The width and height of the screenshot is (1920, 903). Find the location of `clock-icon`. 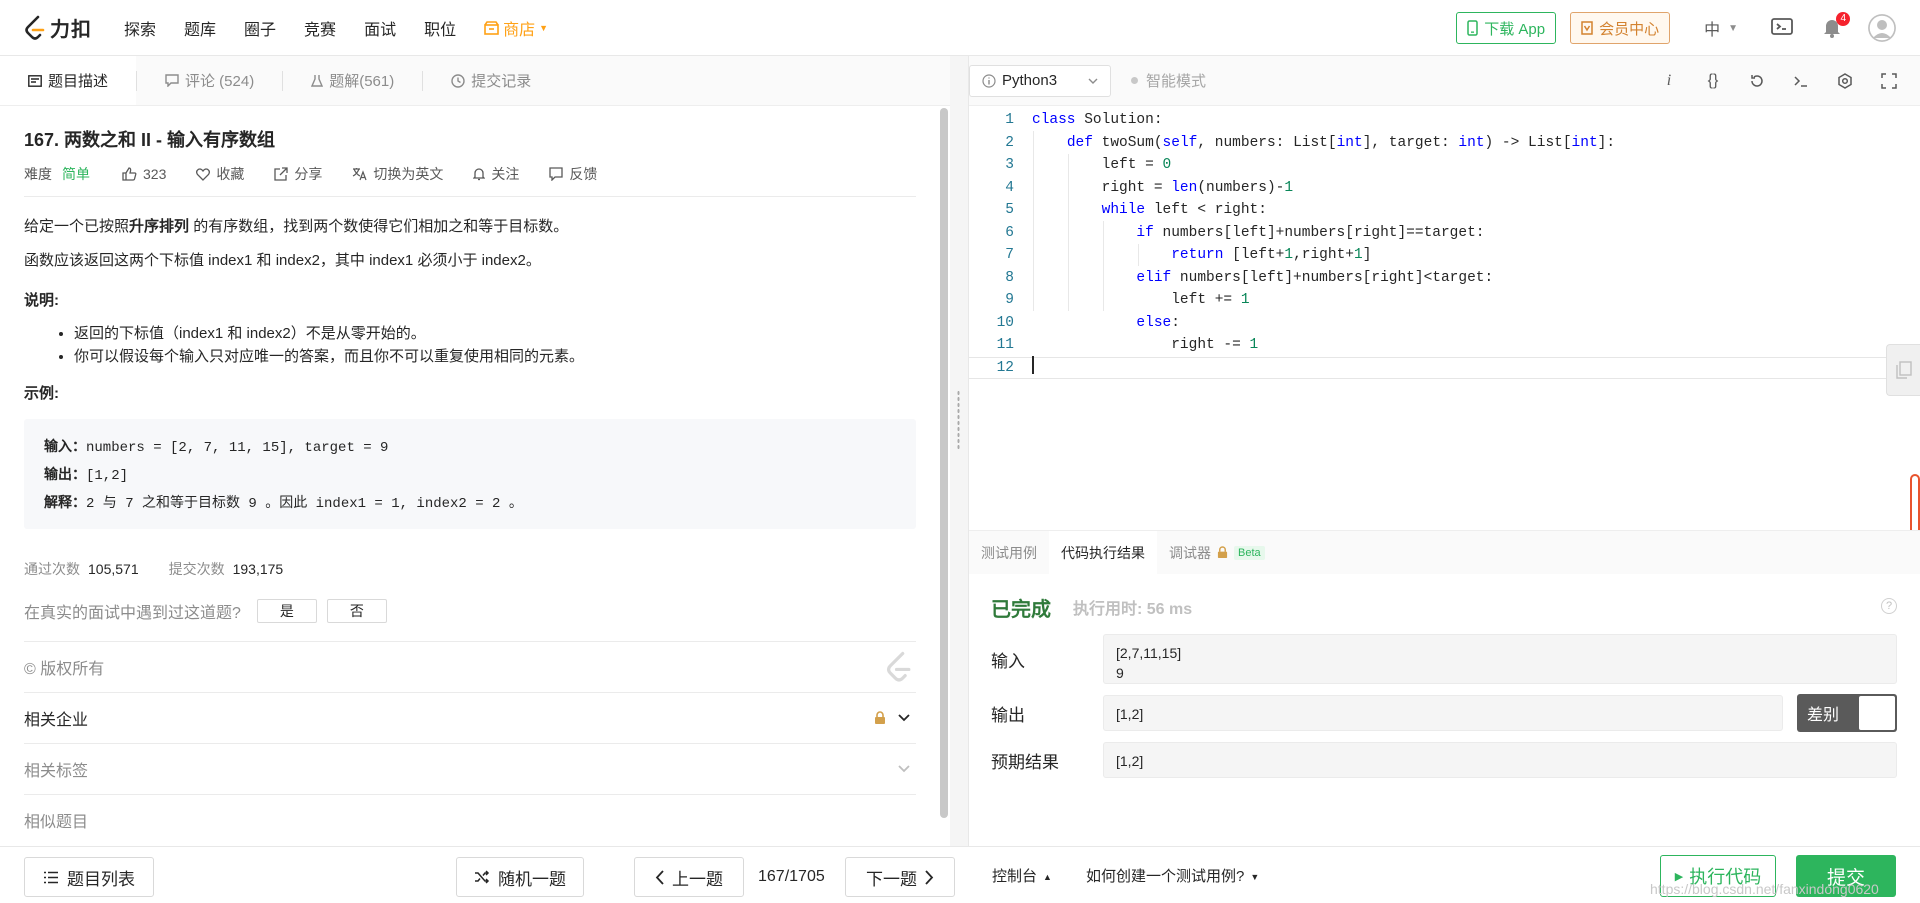

clock-icon is located at coordinates (458, 80).